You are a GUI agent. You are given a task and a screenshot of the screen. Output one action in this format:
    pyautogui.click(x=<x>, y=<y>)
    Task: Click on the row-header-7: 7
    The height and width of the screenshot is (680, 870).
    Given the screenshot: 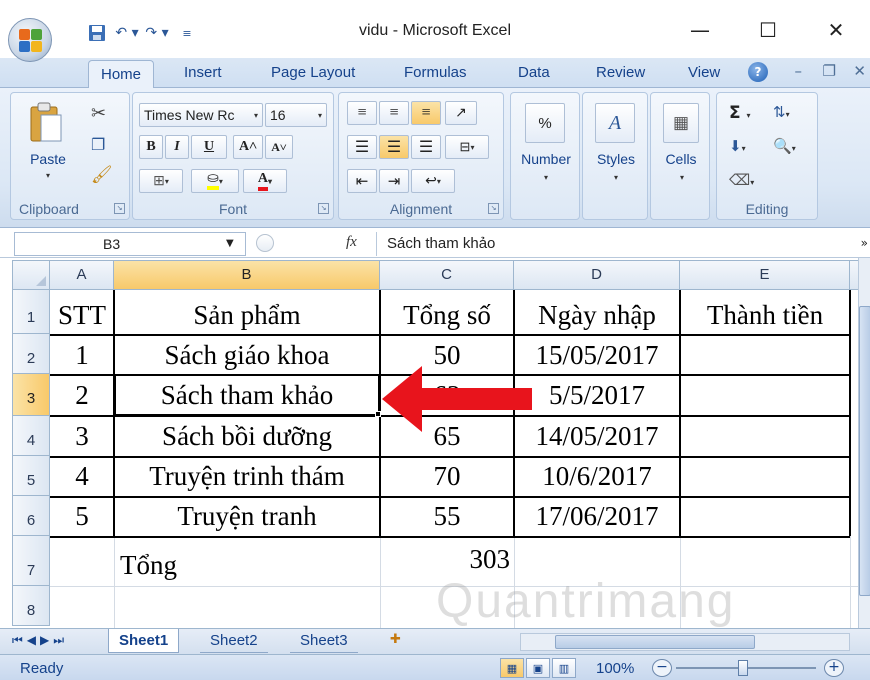 What is the action you would take?
    pyautogui.click(x=31, y=561)
    